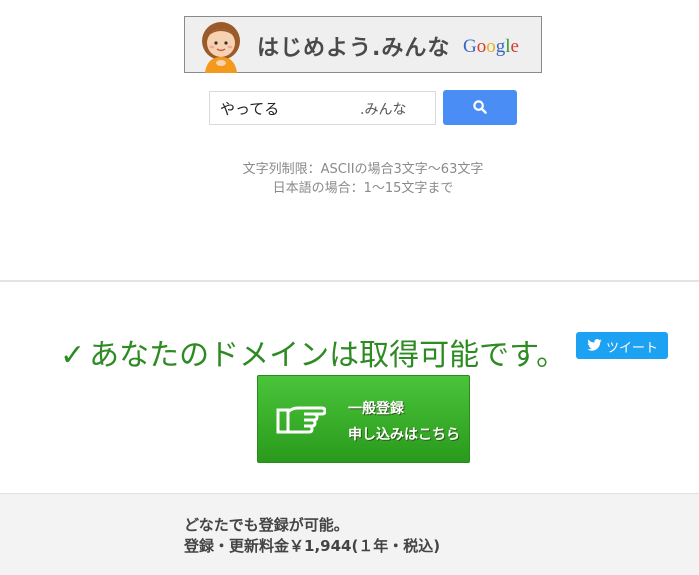 This screenshot has height=575, width=699. I want to click on section-divider, so click(349, 281).